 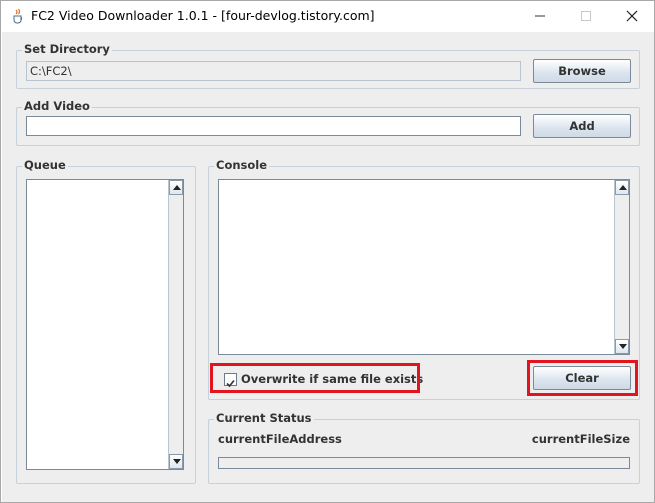 I want to click on minimize-icon, so click(x=540, y=16).